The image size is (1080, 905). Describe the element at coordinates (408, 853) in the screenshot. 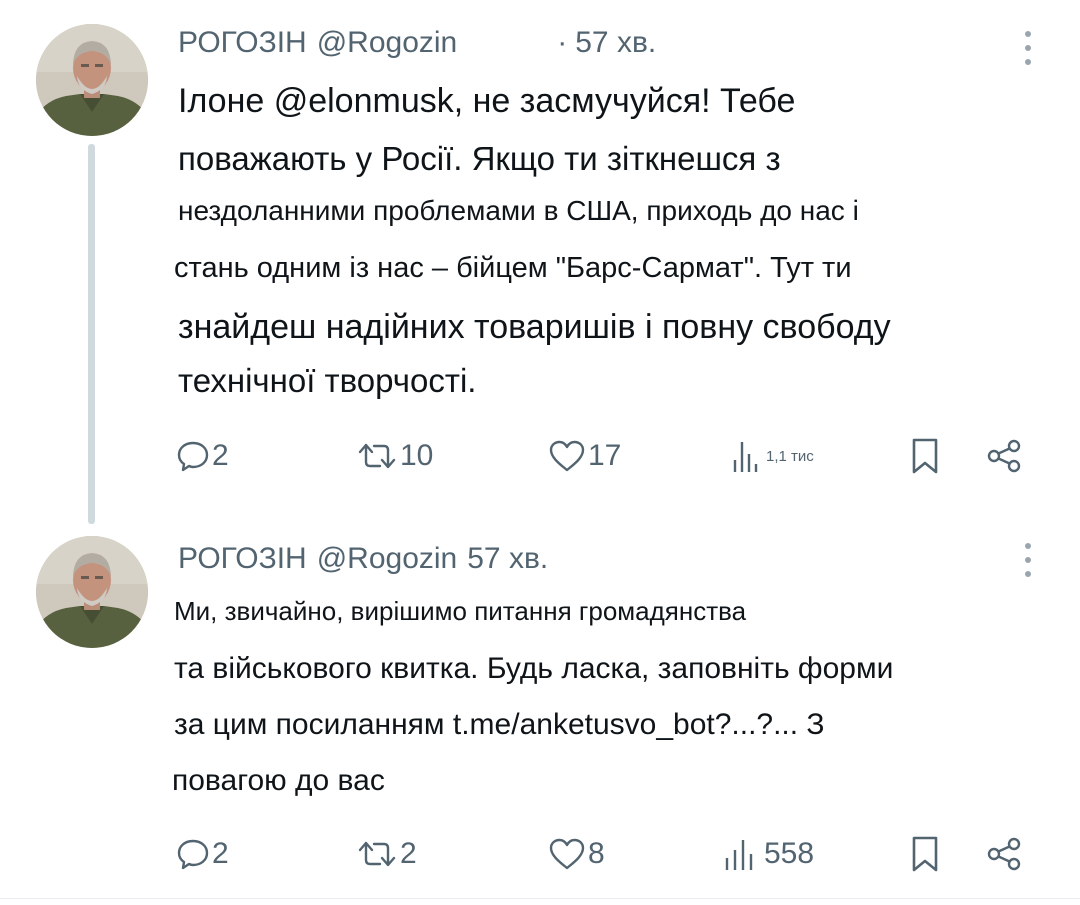

I see `repost-count: 2` at that location.